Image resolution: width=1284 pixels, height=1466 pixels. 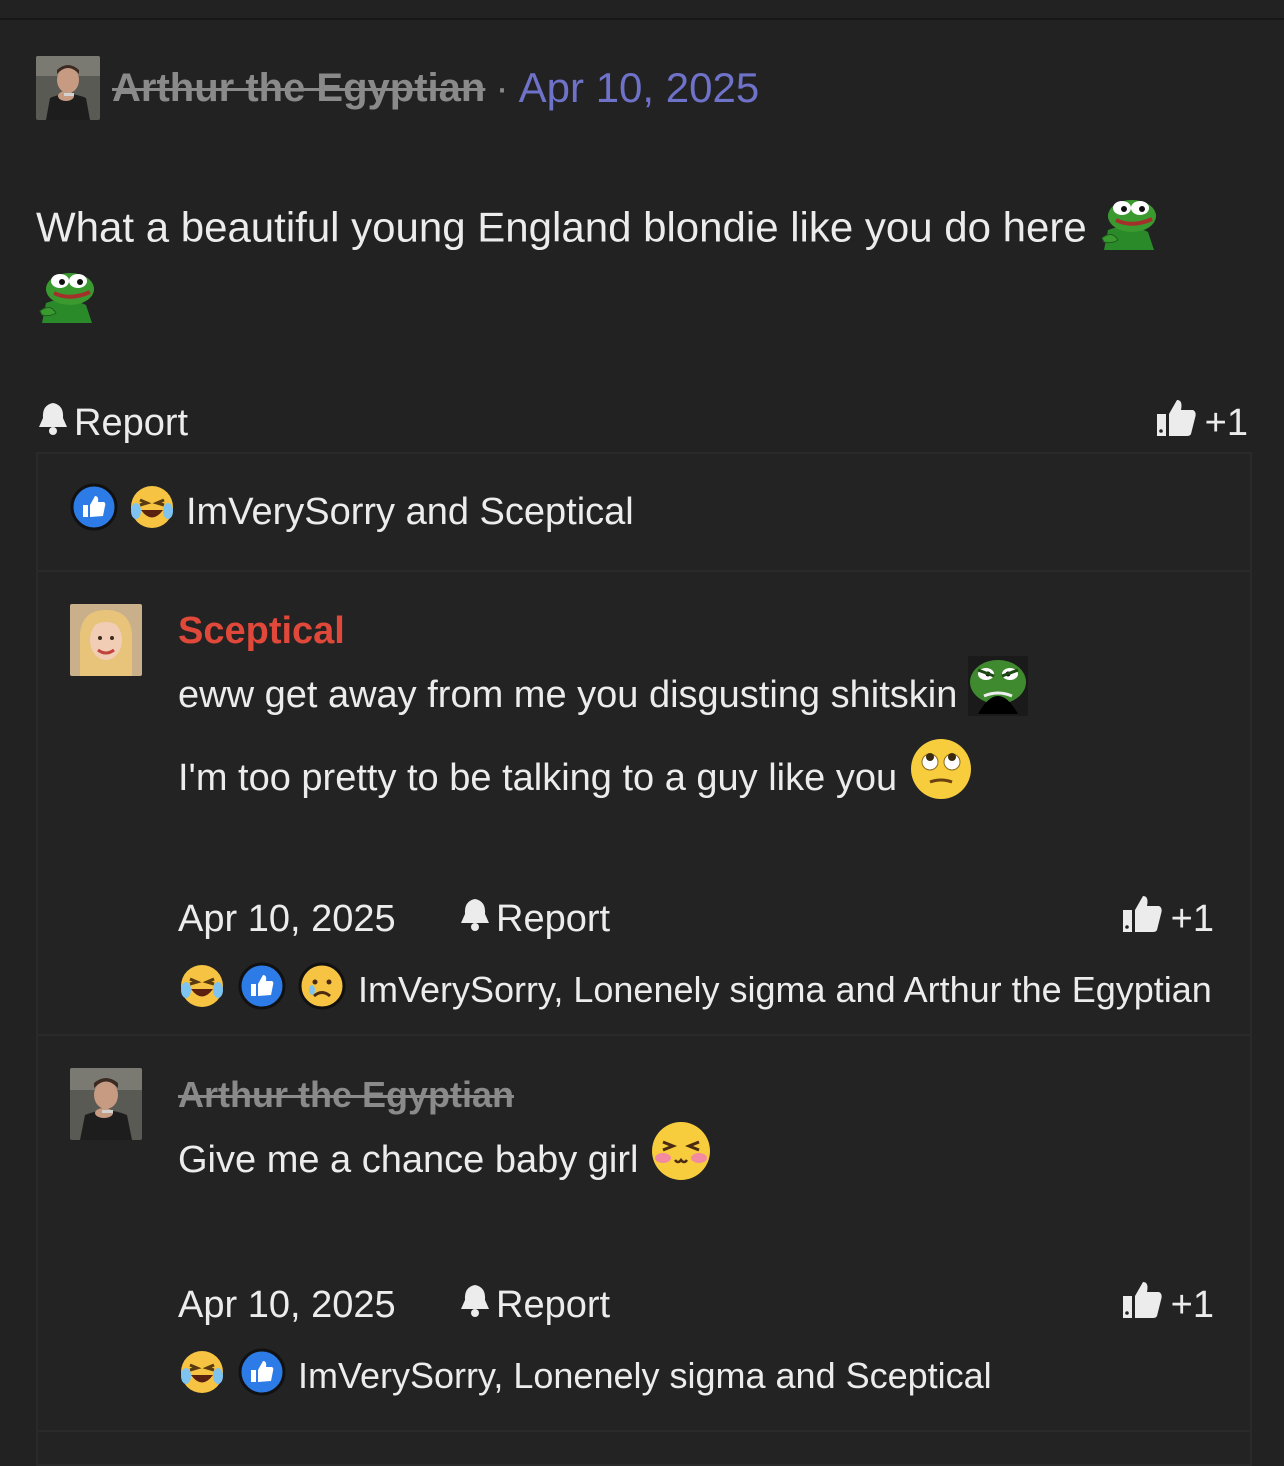 What do you see at coordinates (714, 1095) in the screenshot?
I see `reply-author-name: Arthur the Egyptian` at bounding box center [714, 1095].